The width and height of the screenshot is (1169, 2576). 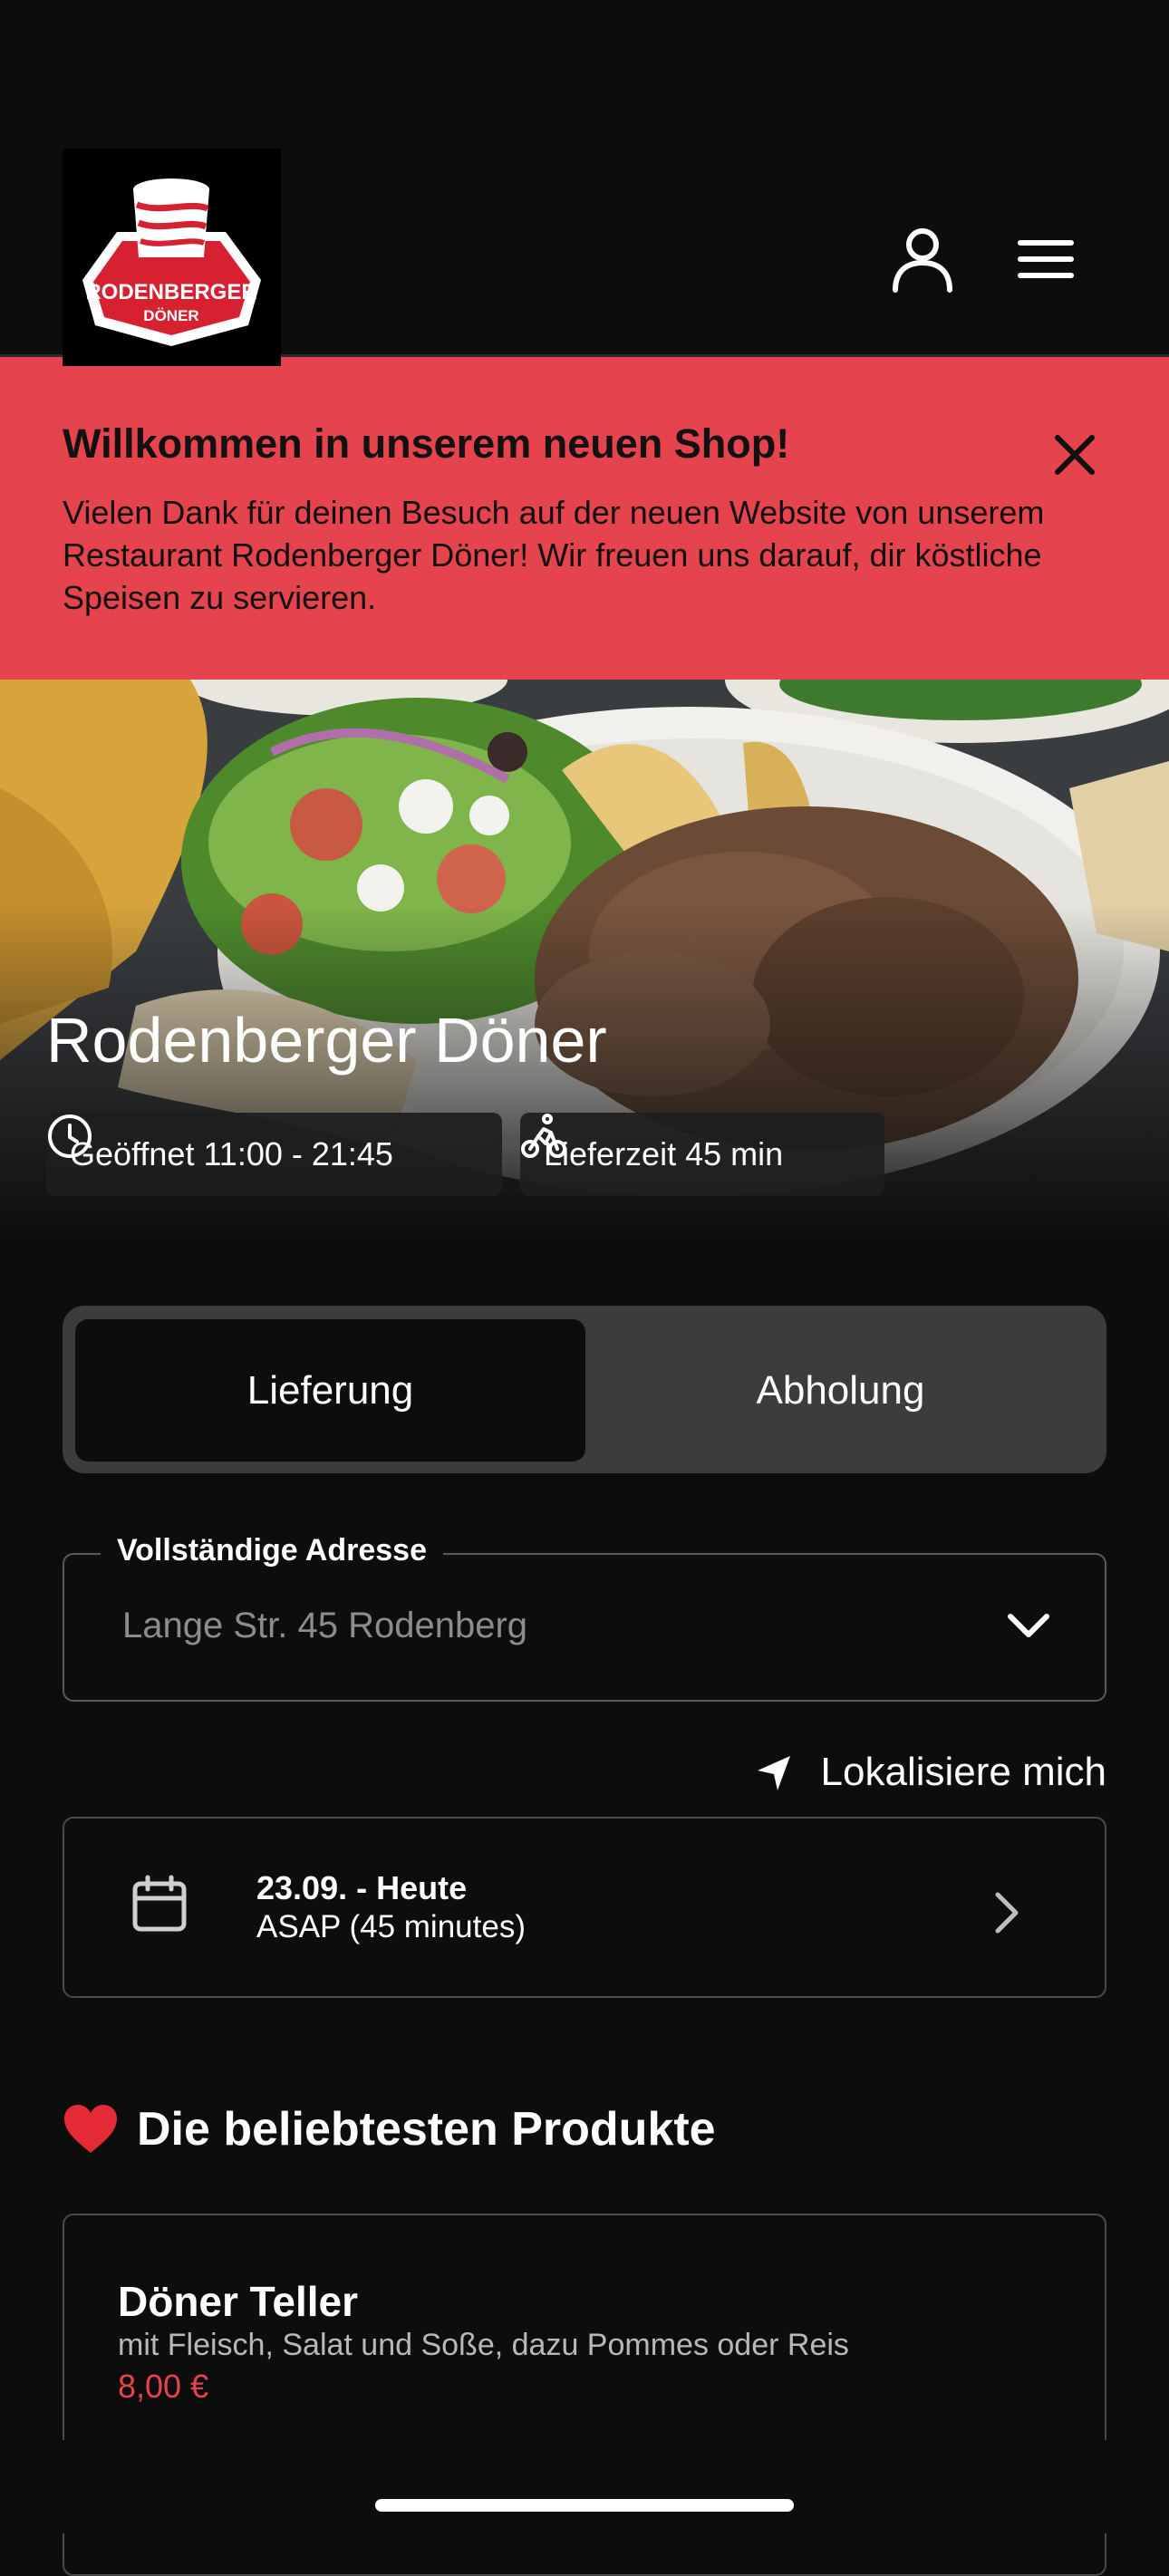 I want to click on bottom-safe-area, so click(x=584, y=2486).